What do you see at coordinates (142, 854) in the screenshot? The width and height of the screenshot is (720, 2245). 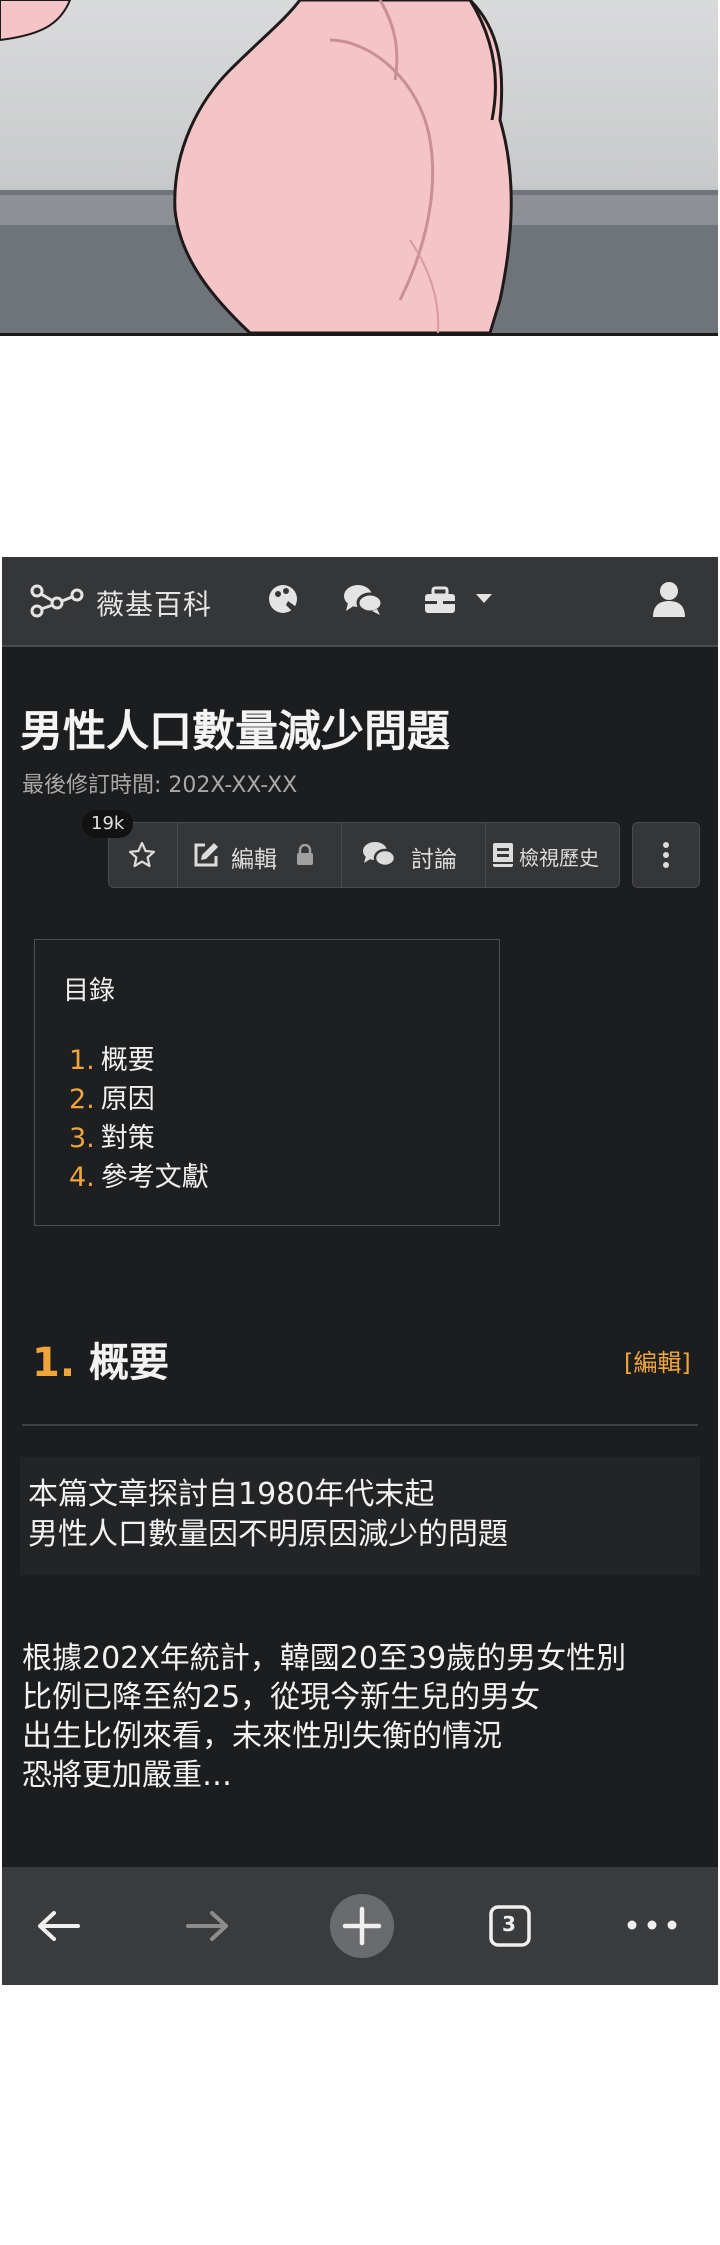 I see `star-icon` at bounding box center [142, 854].